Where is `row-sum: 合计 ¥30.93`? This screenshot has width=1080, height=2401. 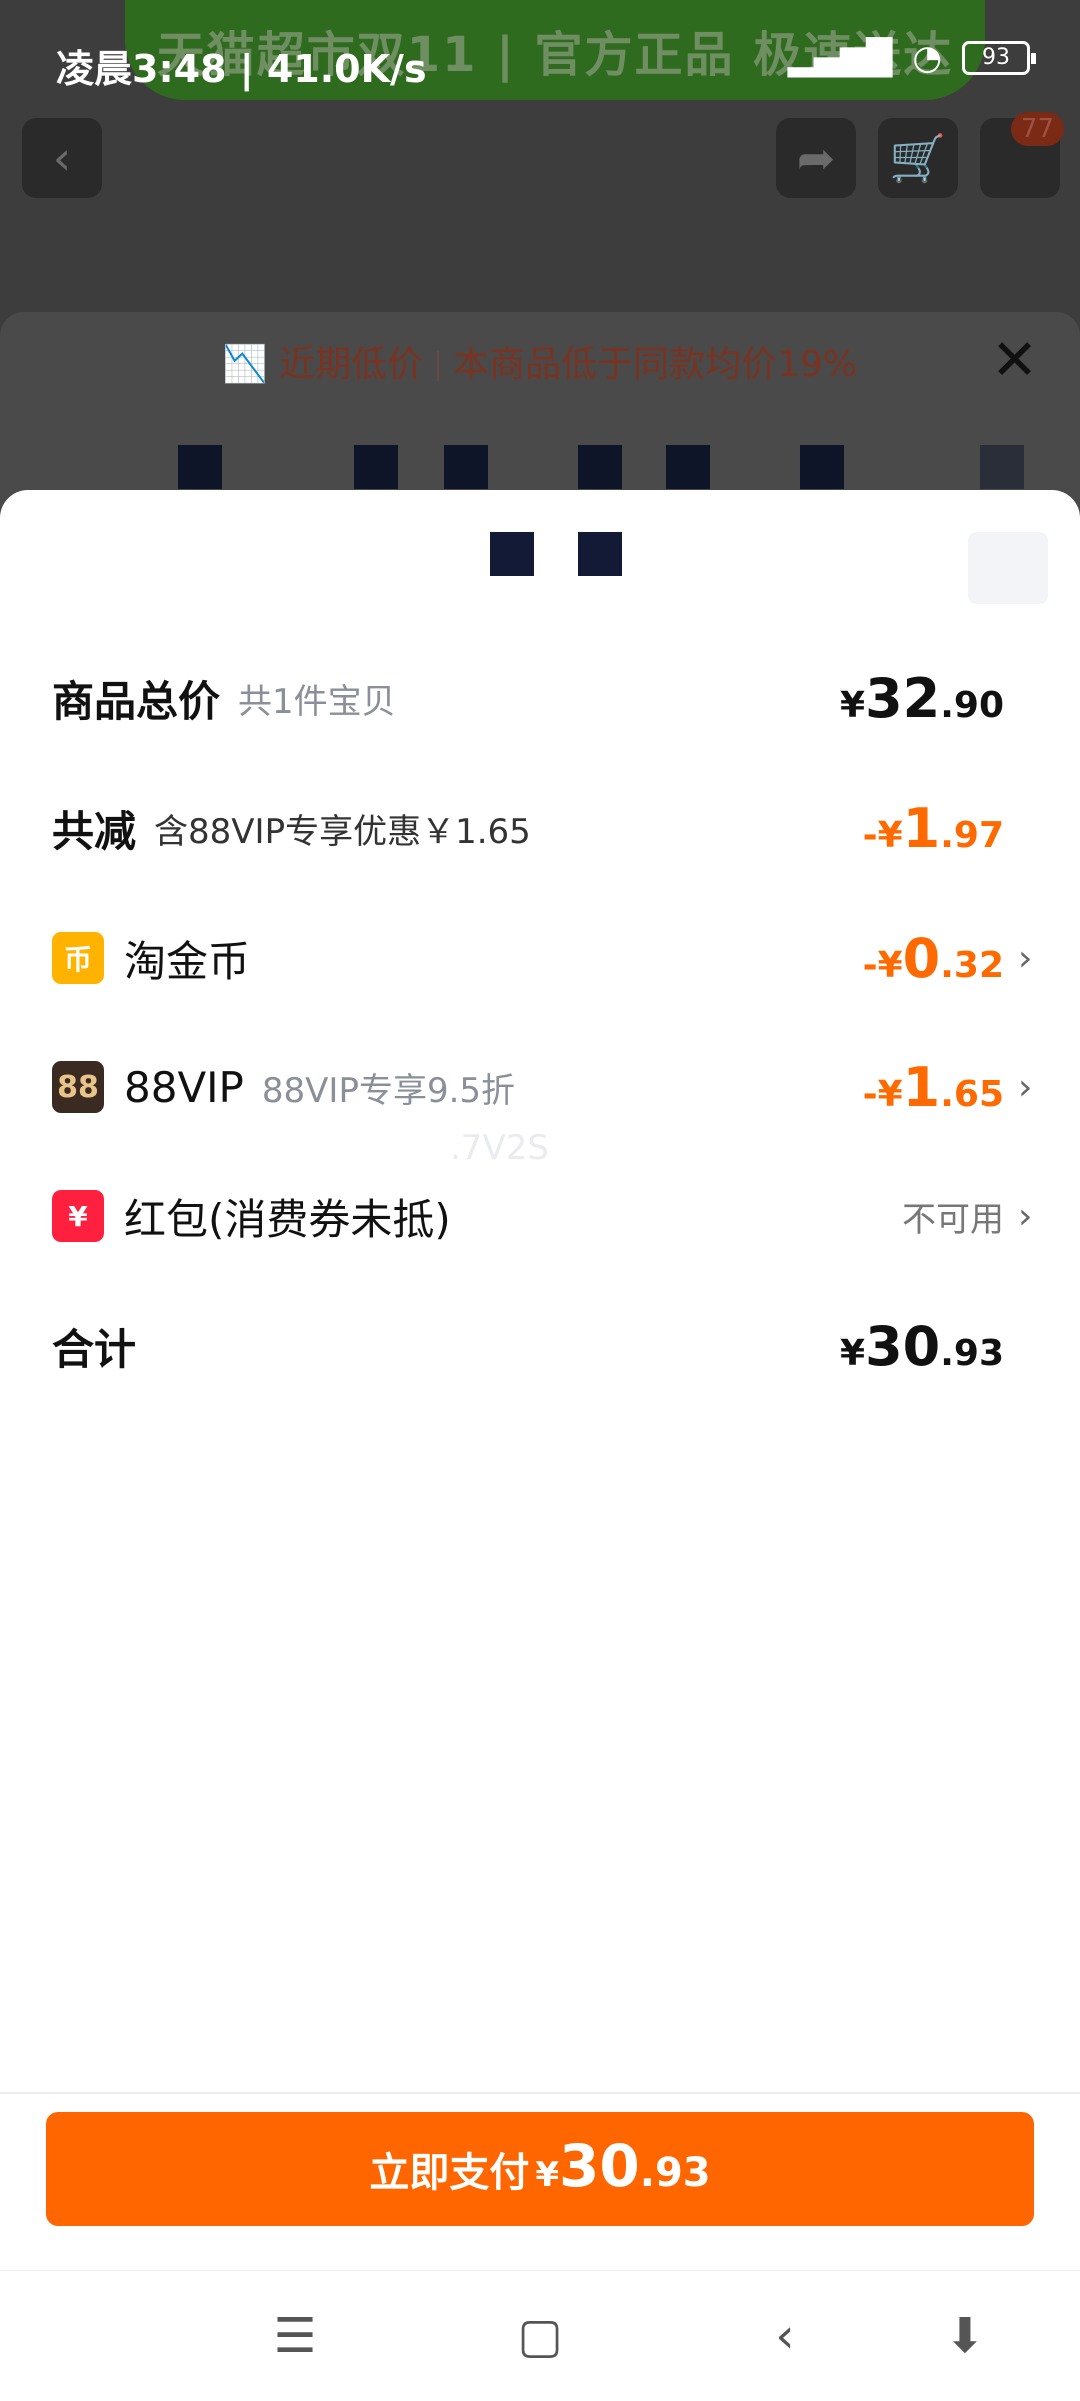
row-sum: 合计 ¥30.93 is located at coordinates (546, 1346).